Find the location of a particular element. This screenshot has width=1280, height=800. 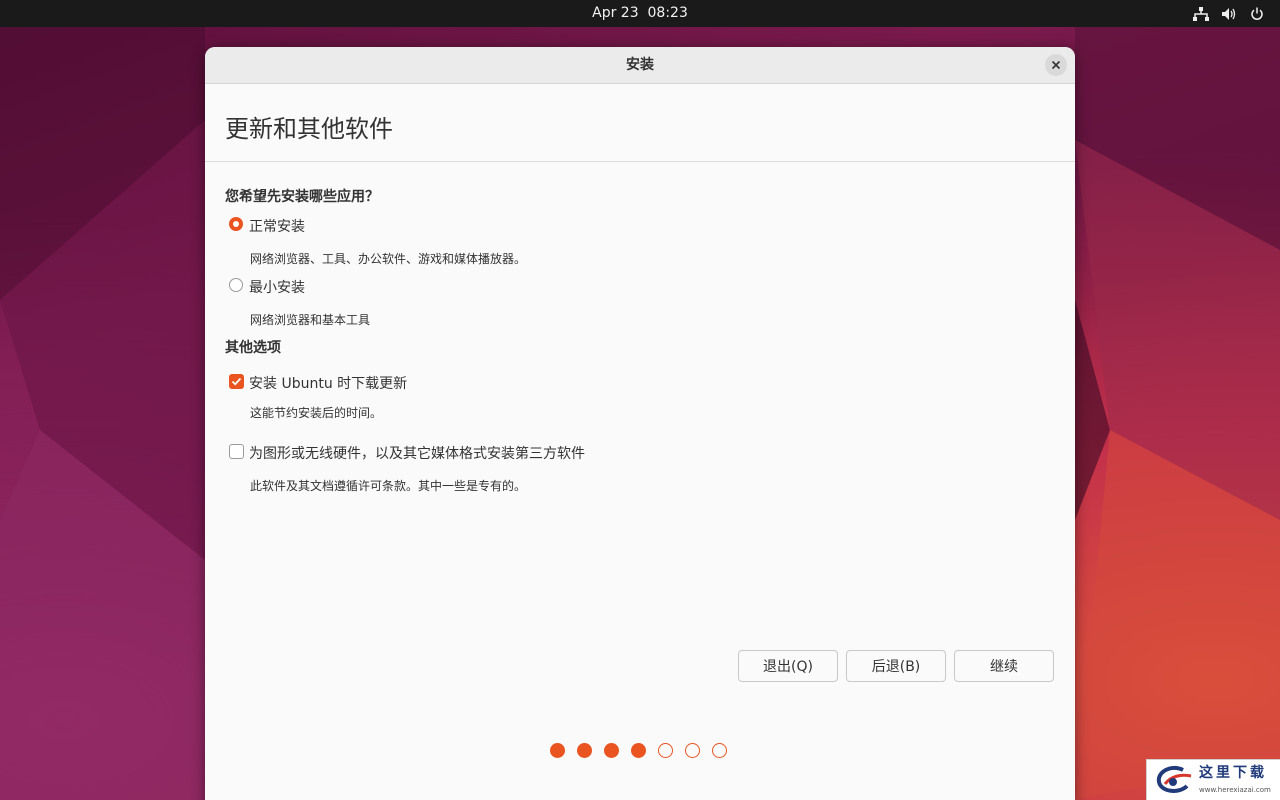

network-icon is located at coordinates (1201, 14).